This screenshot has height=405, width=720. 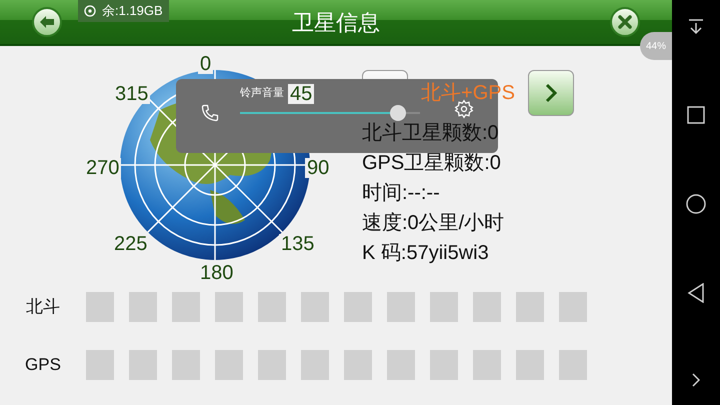 I want to click on row-label: 北斗, so click(x=43, y=307).